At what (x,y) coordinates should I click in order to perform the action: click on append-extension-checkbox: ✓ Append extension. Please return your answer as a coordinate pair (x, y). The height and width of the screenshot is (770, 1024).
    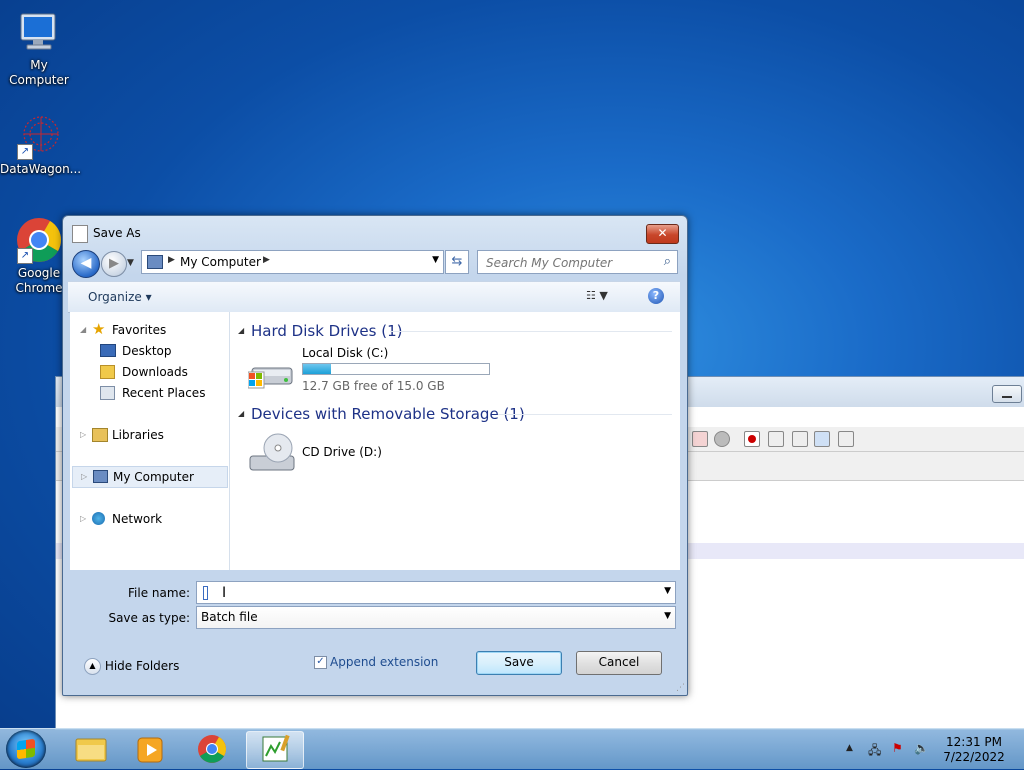
    Looking at the image, I should click on (376, 662).